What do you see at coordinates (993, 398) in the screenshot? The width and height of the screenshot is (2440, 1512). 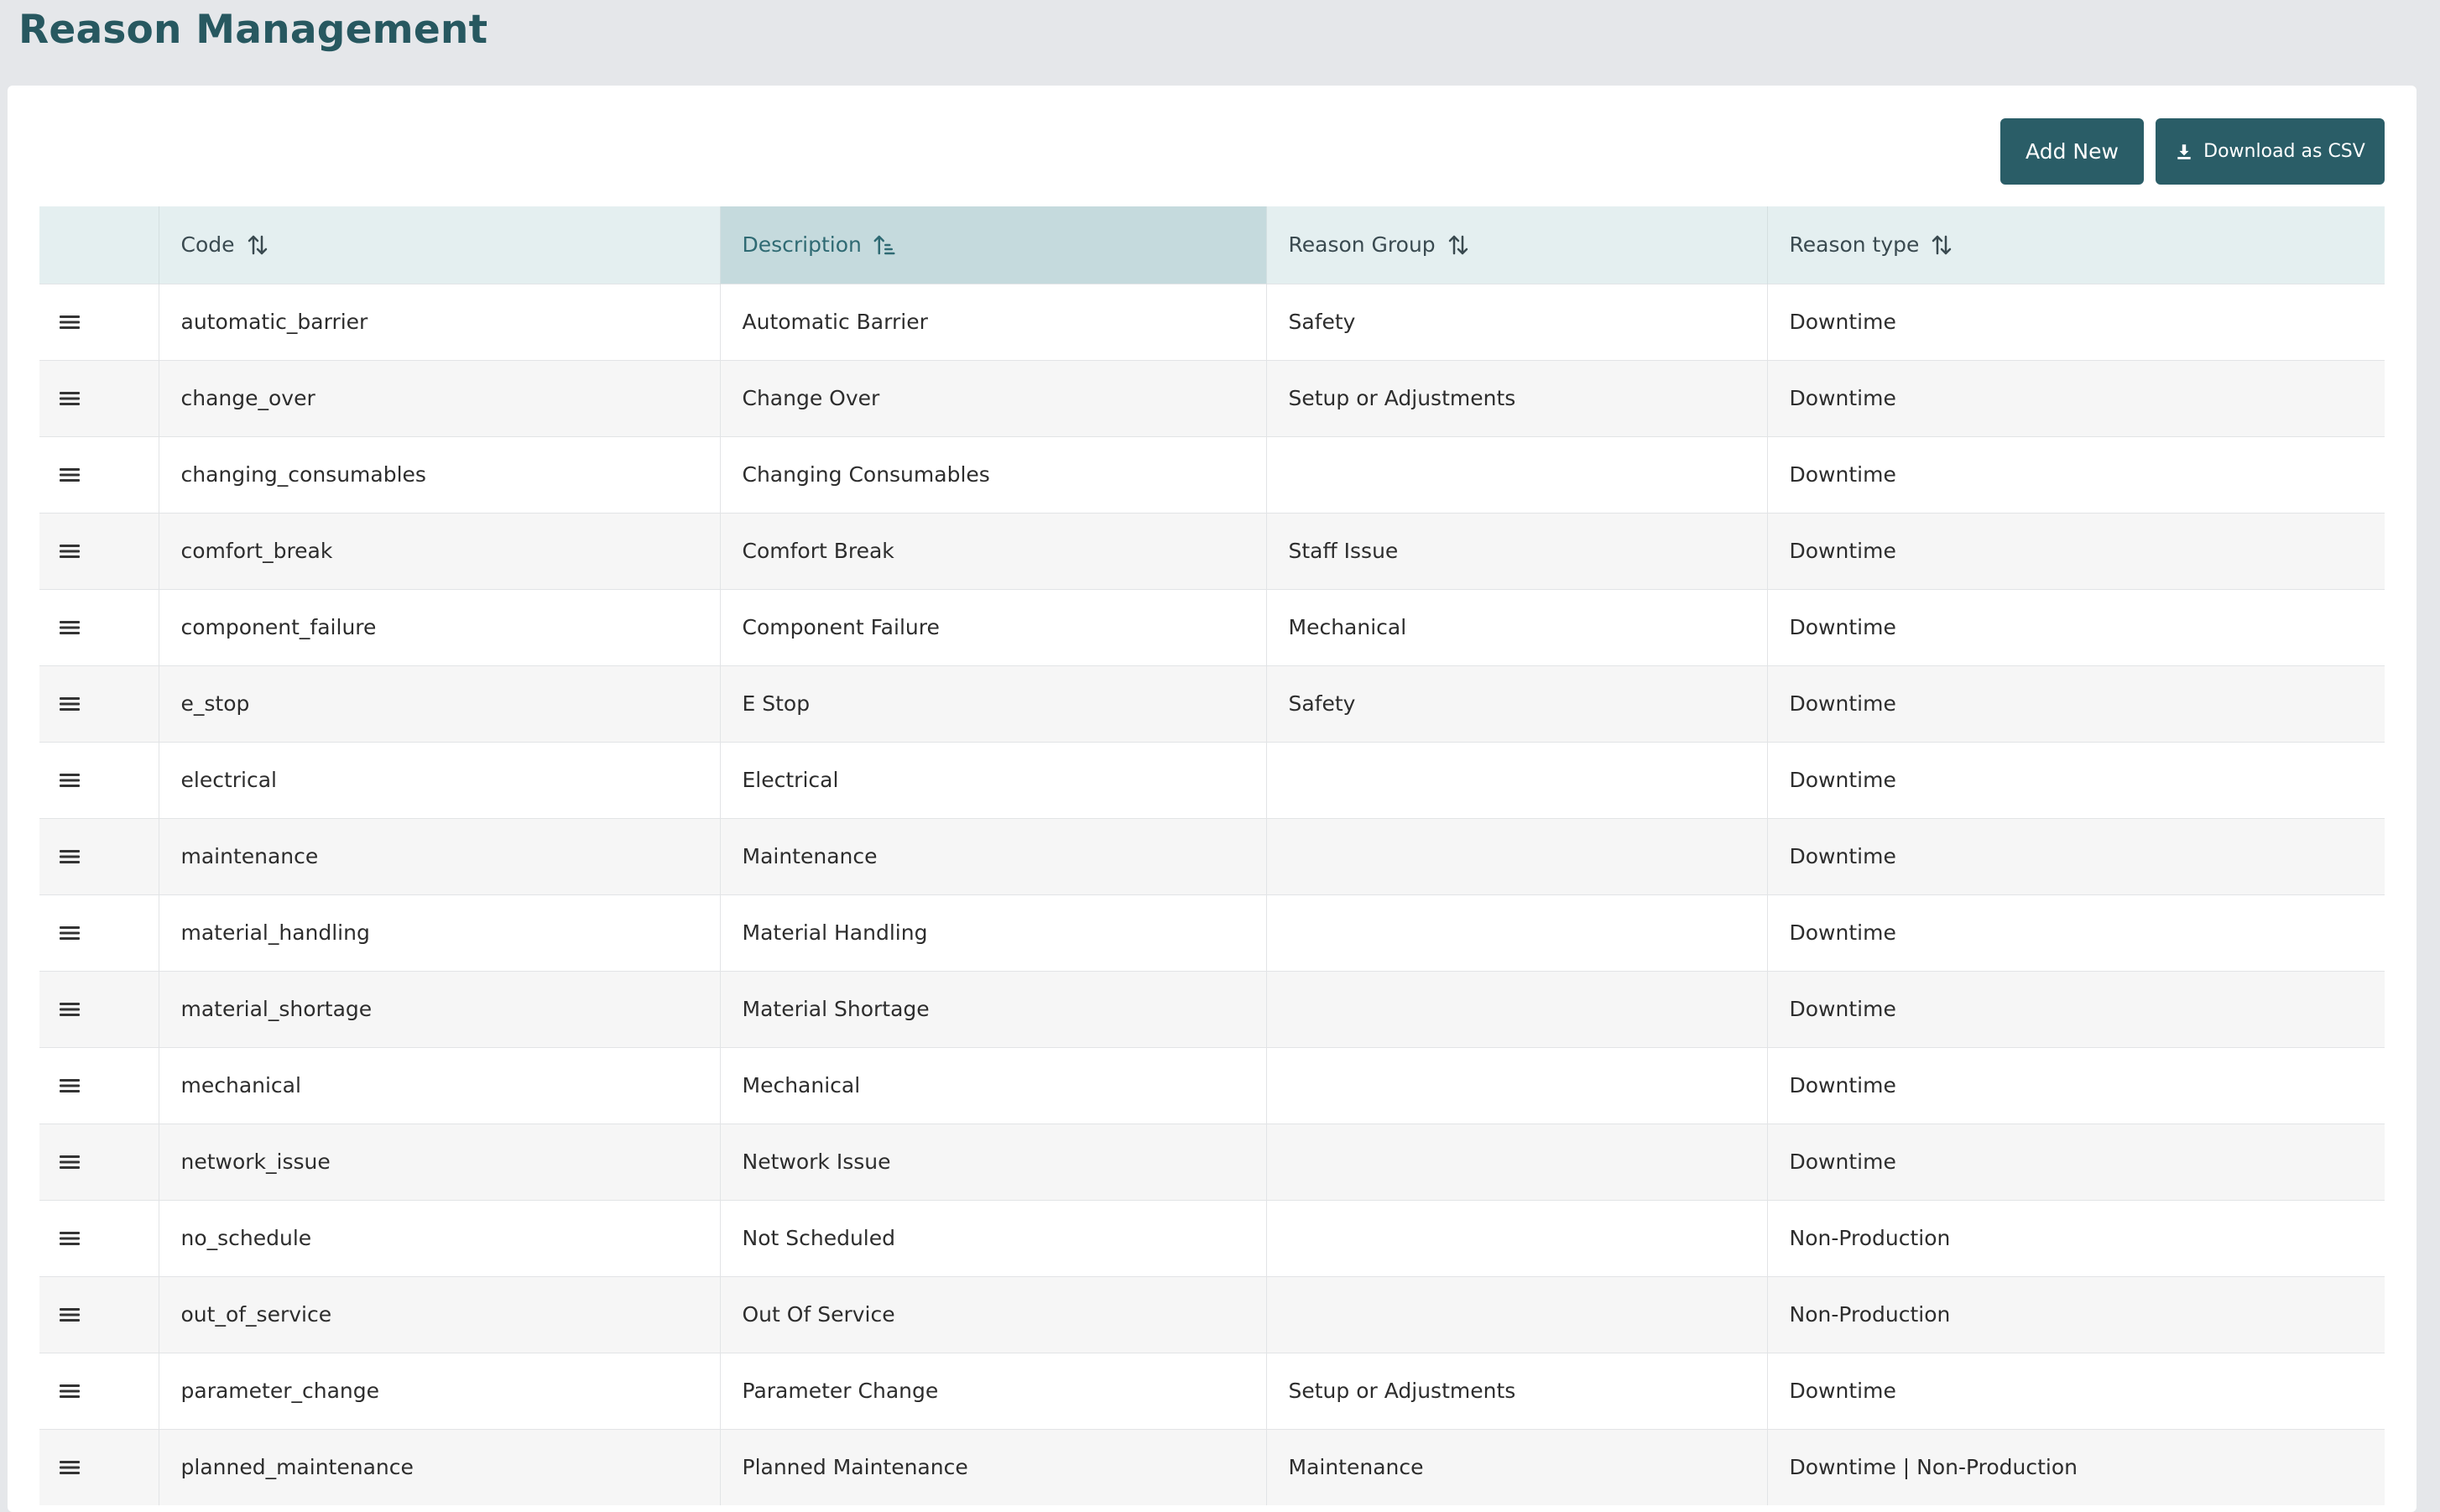 I see `description-cell: Change Over` at bounding box center [993, 398].